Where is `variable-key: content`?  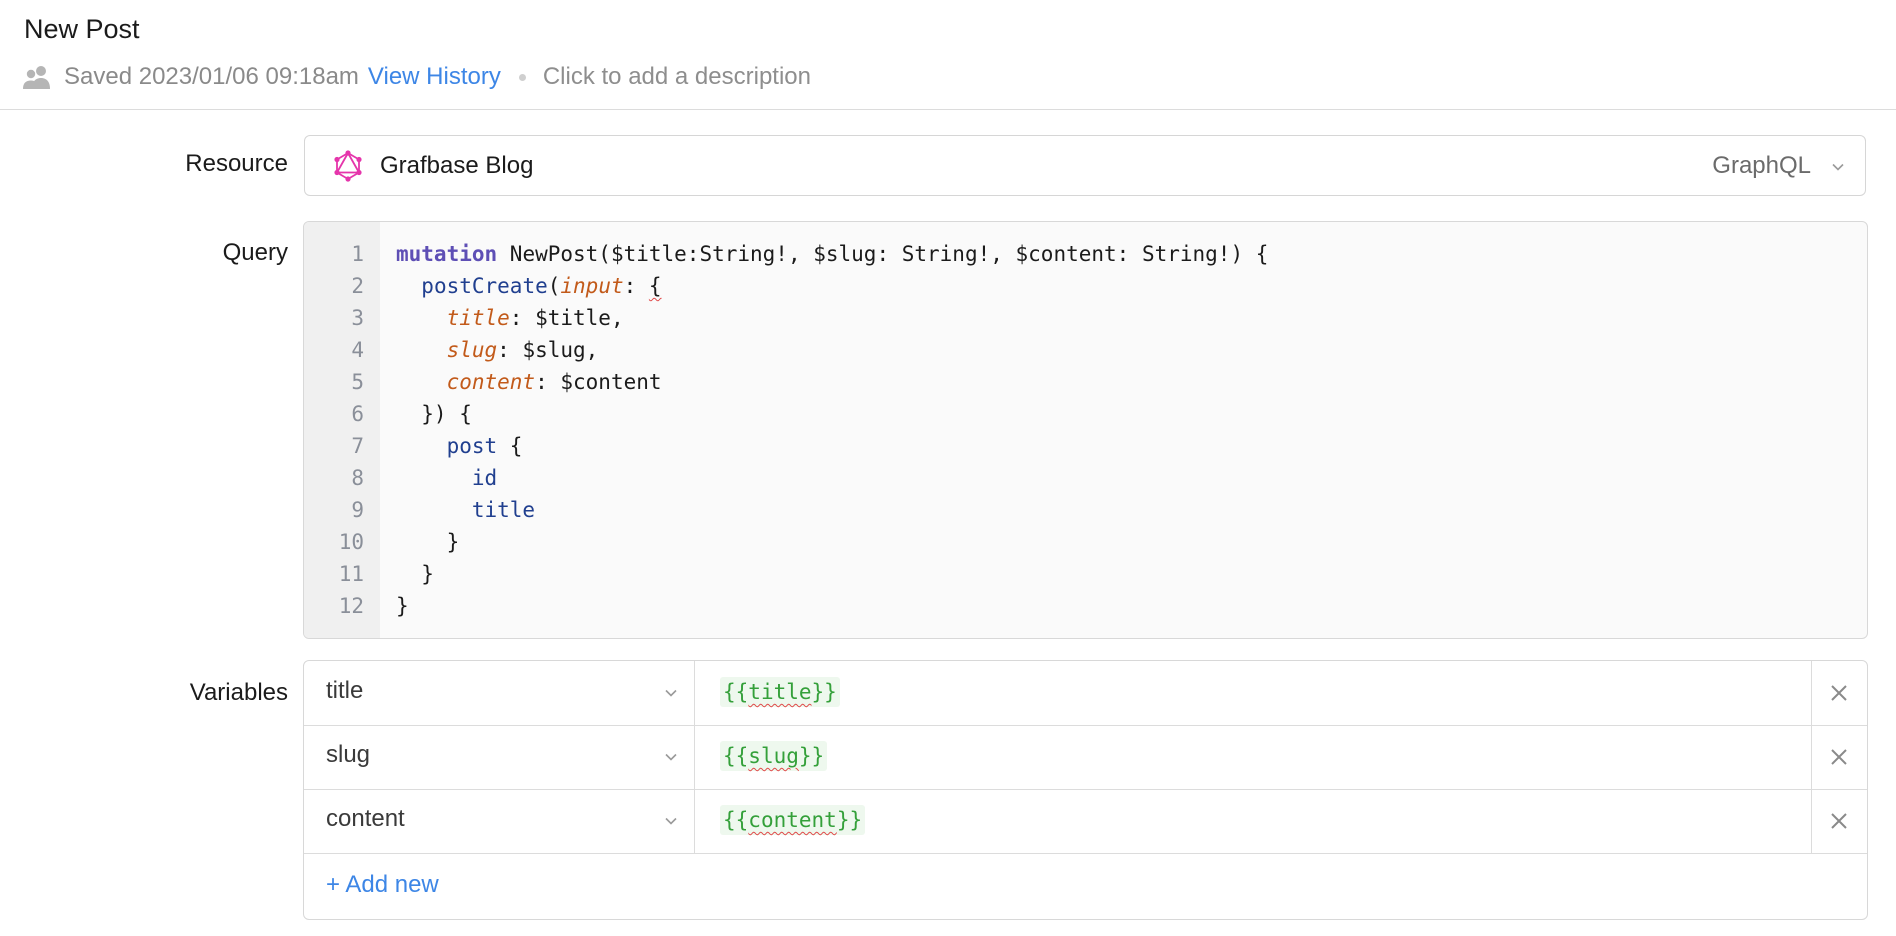 variable-key: content is located at coordinates (365, 818).